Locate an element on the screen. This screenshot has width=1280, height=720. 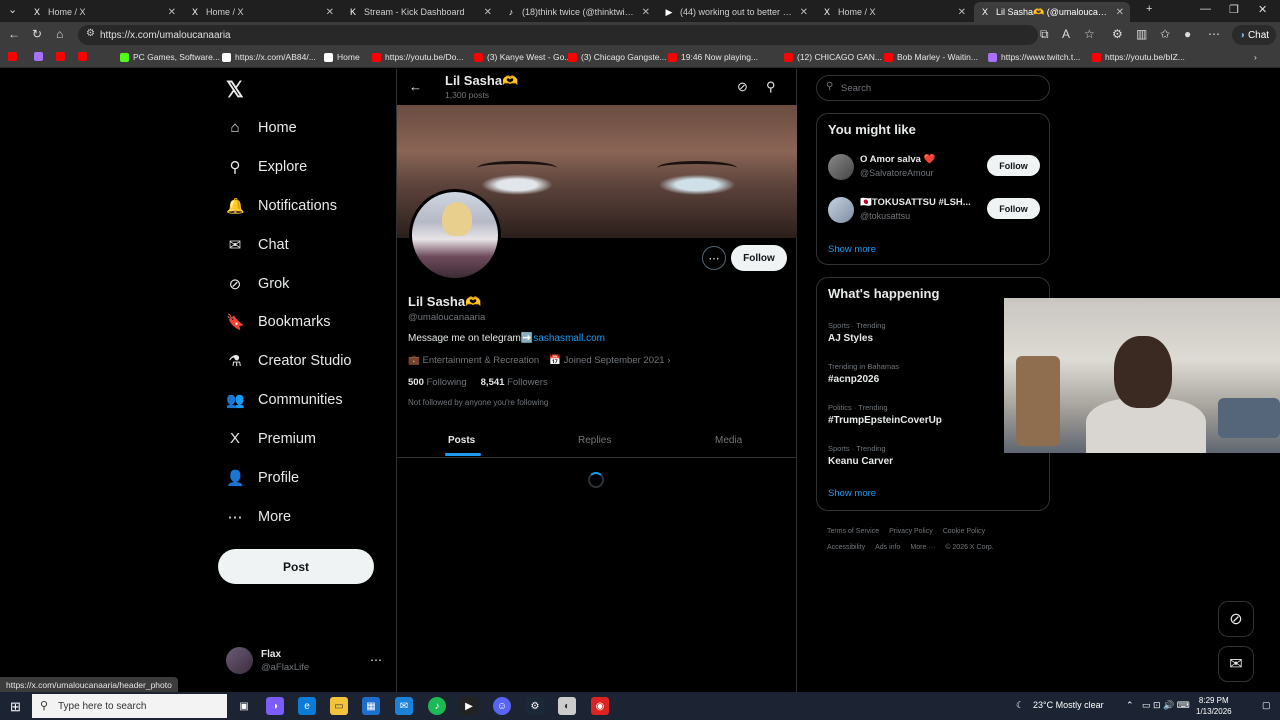
messages-fab-icon: ✉ is located at coordinates (1236, 664).